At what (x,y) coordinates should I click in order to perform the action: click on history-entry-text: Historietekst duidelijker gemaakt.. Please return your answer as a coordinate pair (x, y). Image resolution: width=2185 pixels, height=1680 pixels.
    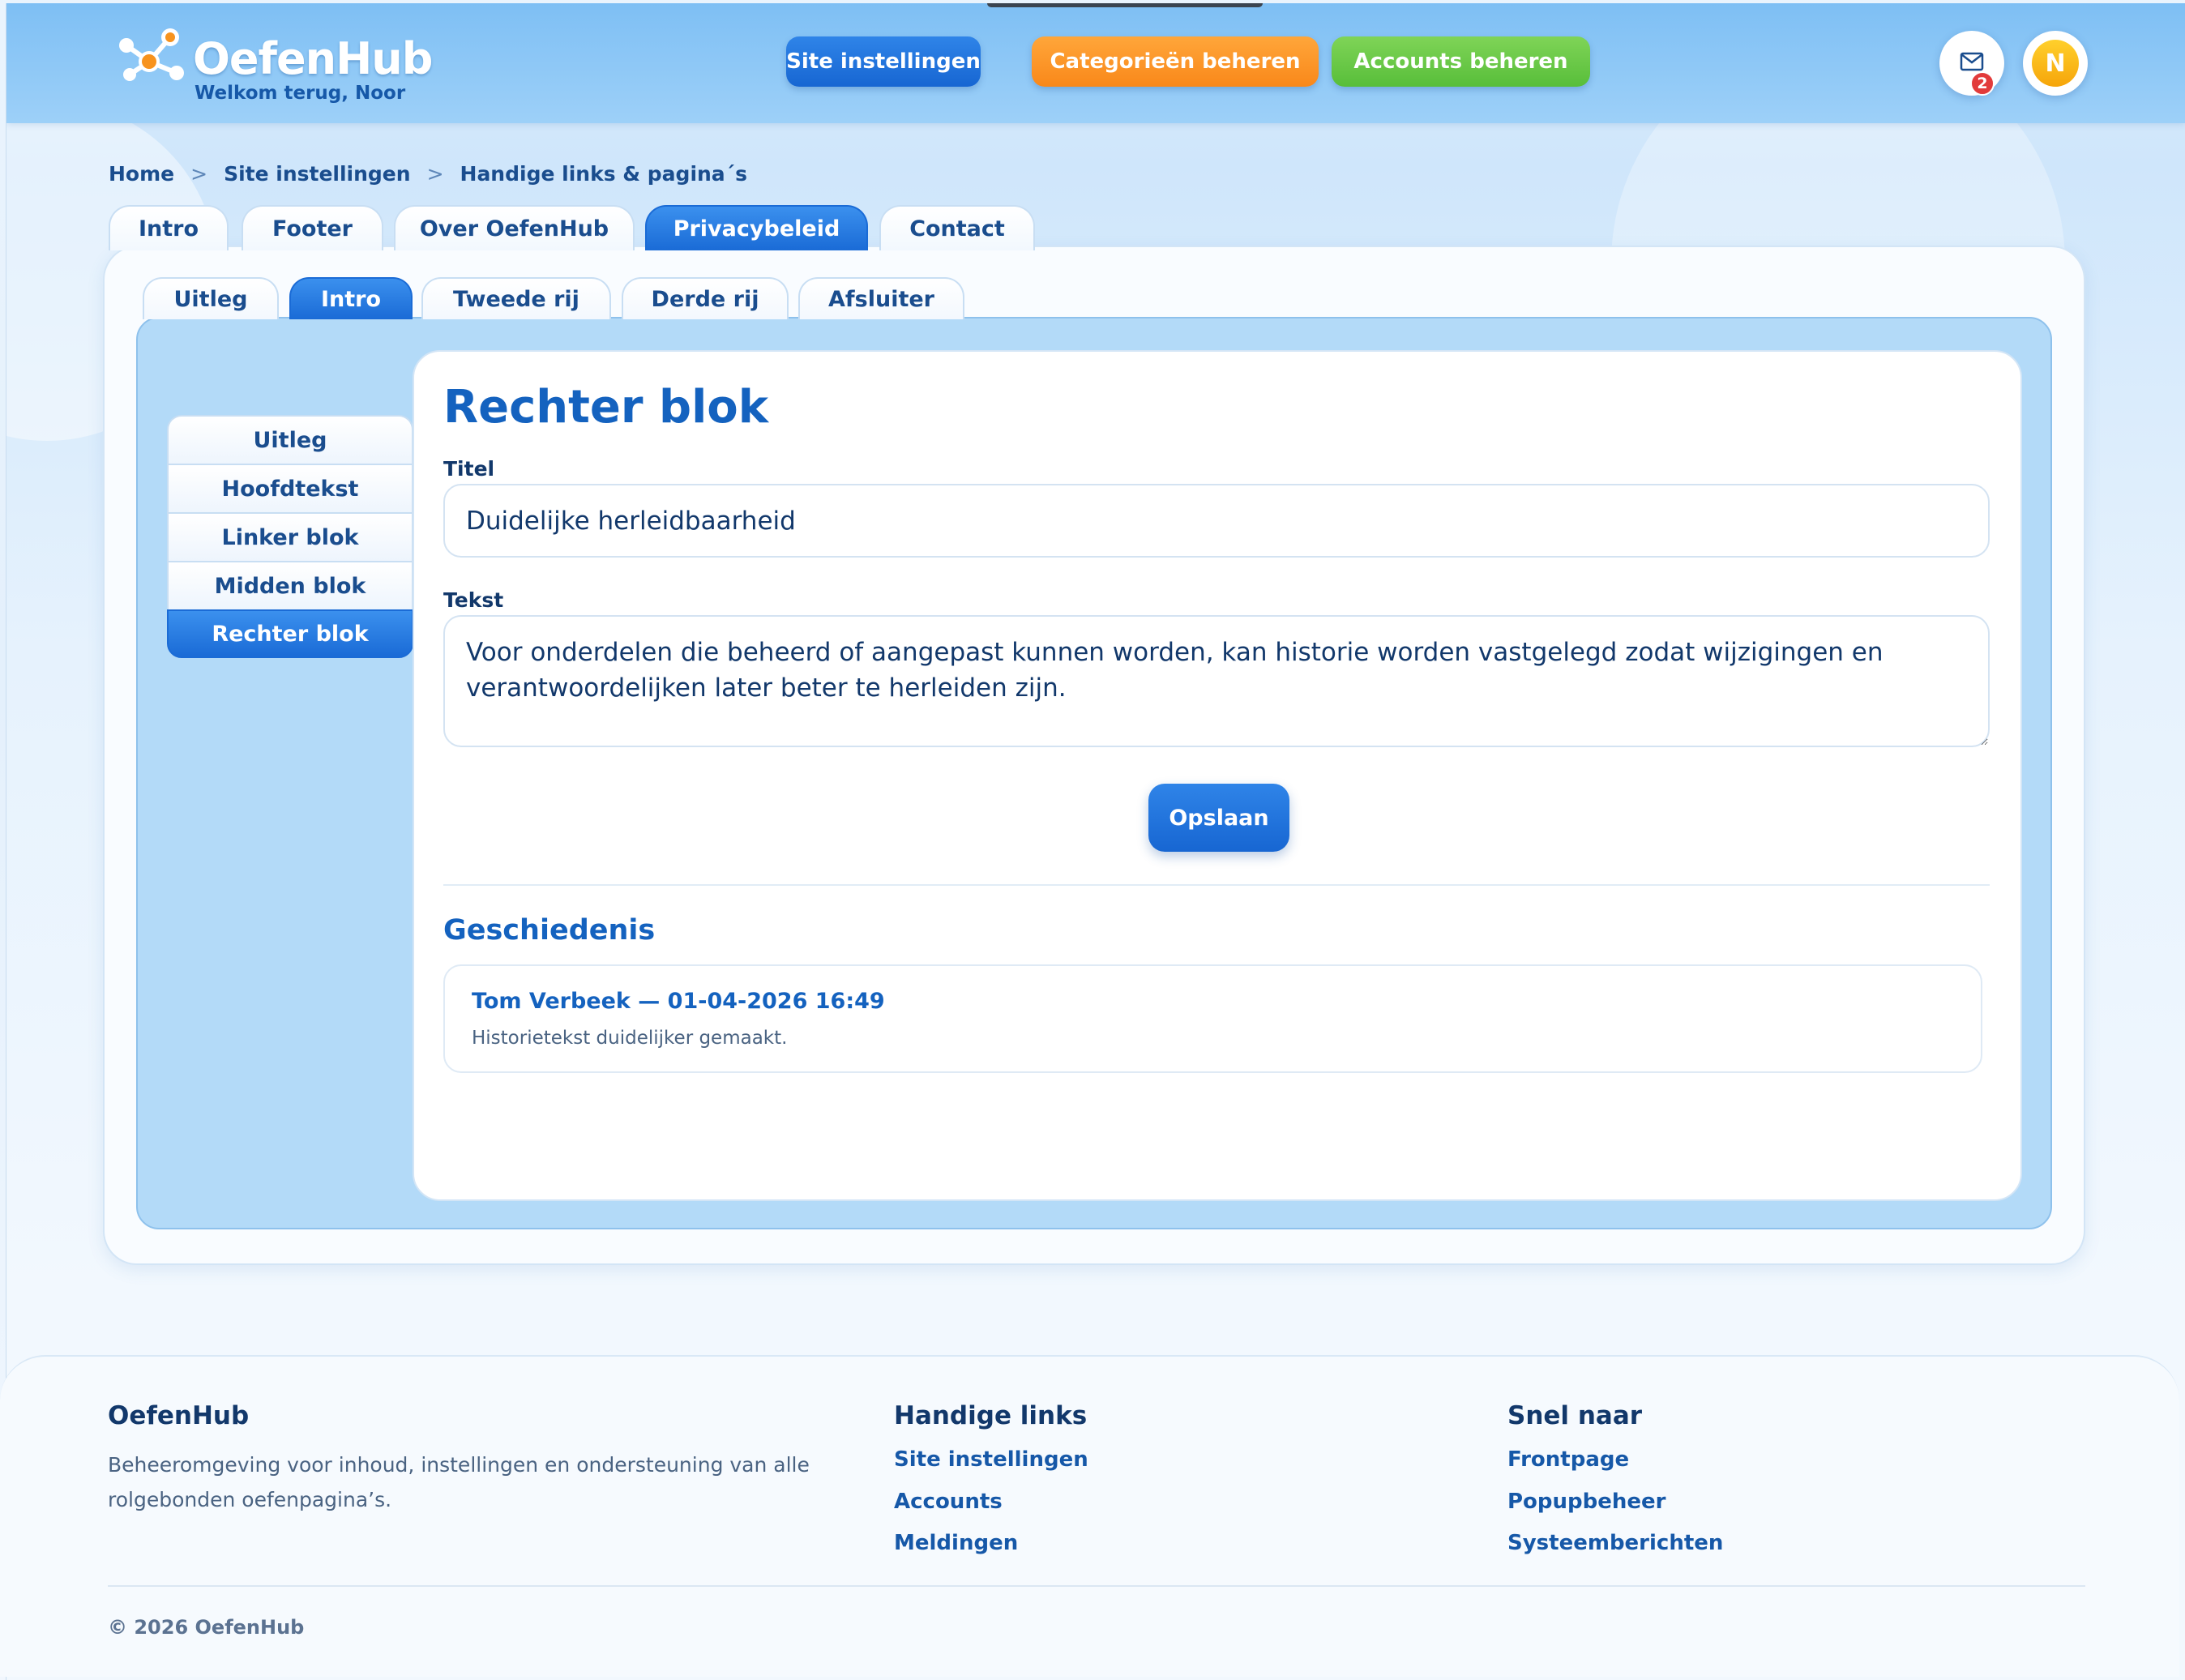
    Looking at the image, I should click on (630, 1038).